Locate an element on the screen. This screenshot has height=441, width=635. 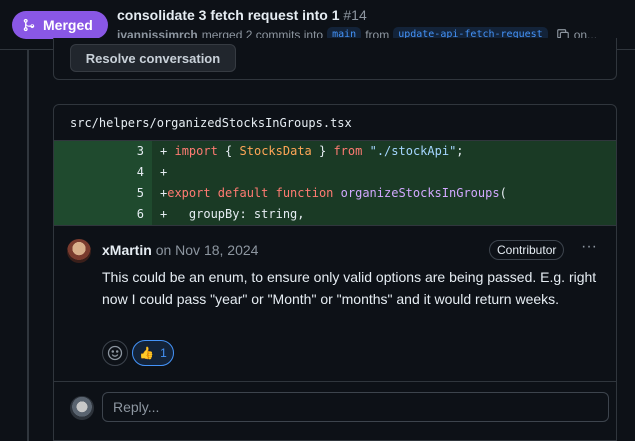
thumbs-up-reaction-button: 👍 1 is located at coordinates (153, 353).